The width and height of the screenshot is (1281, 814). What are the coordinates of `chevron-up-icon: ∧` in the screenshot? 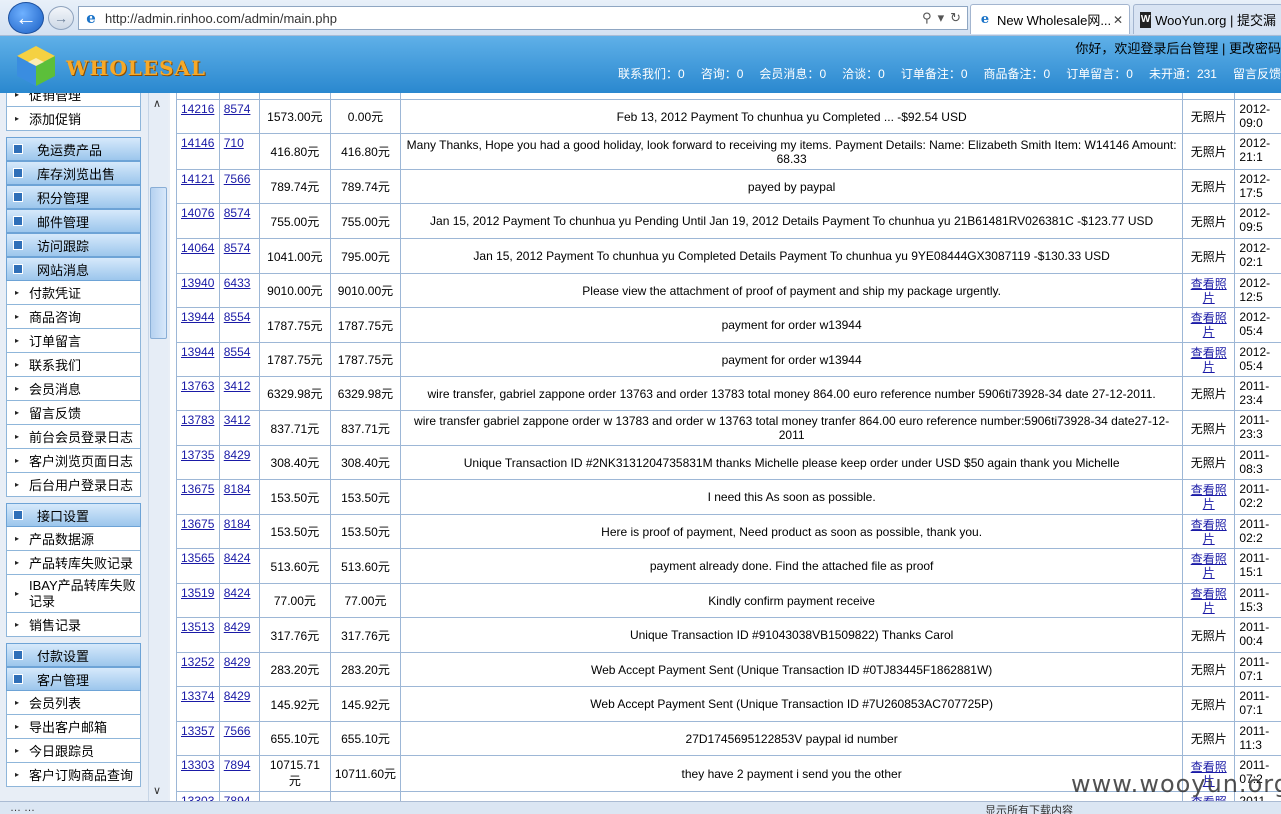 It's located at (157, 103).